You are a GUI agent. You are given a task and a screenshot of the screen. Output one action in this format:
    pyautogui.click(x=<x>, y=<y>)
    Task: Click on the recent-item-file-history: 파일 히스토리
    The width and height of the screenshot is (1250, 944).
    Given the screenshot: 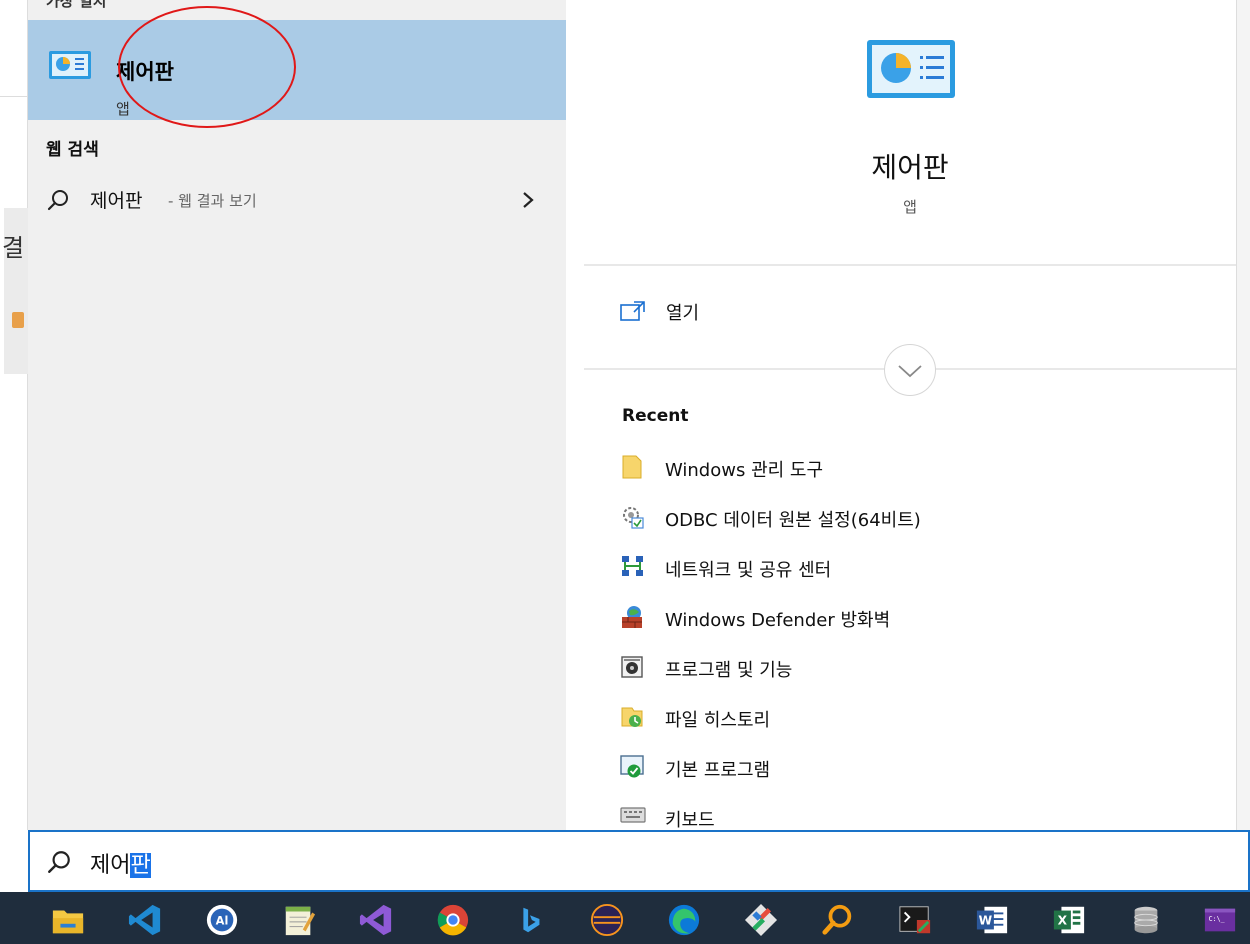 What is the action you would take?
    pyautogui.click(x=920, y=725)
    